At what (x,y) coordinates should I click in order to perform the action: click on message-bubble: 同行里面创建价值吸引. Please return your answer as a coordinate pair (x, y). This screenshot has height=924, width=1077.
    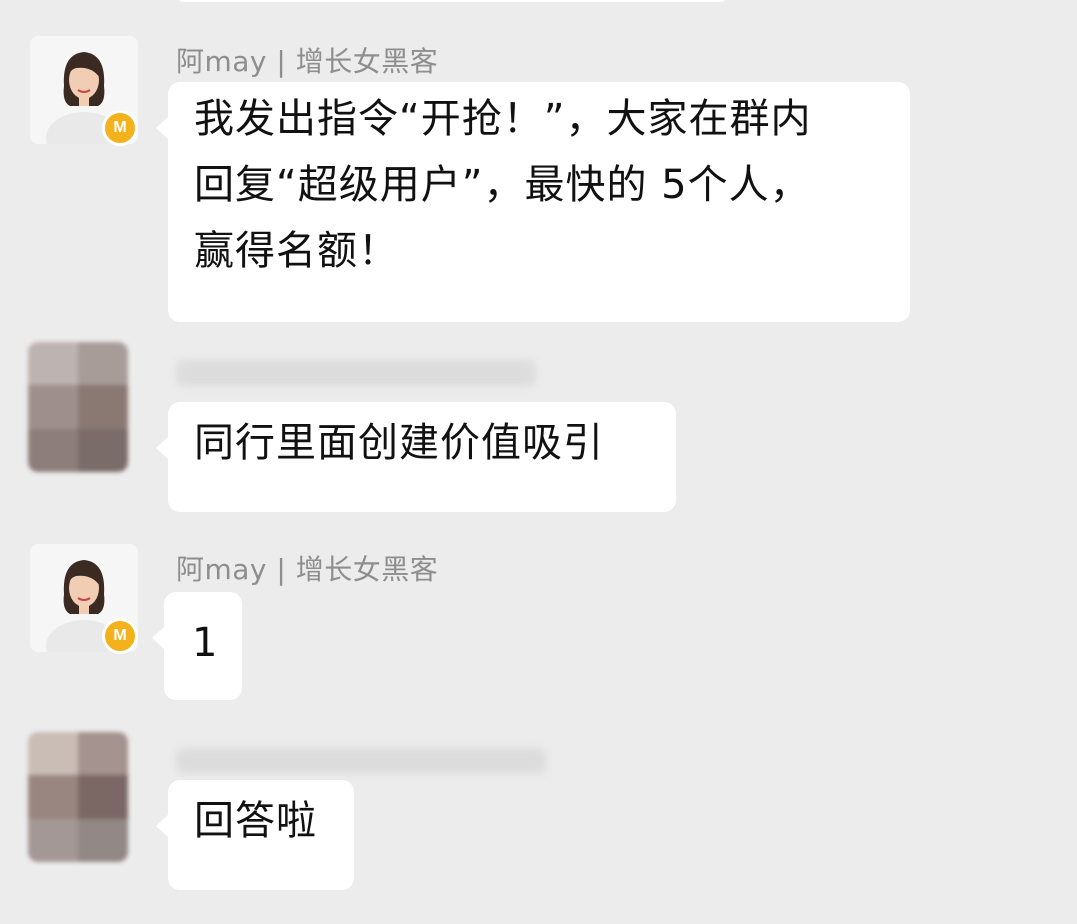
    Looking at the image, I should click on (416, 457).